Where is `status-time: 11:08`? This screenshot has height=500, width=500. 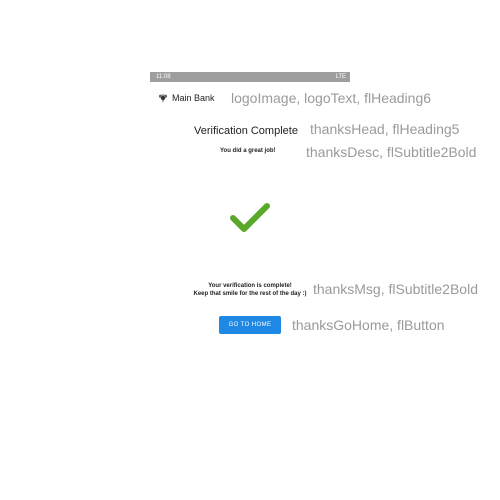 status-time: 11:08 is located at coordinates (163, 77).